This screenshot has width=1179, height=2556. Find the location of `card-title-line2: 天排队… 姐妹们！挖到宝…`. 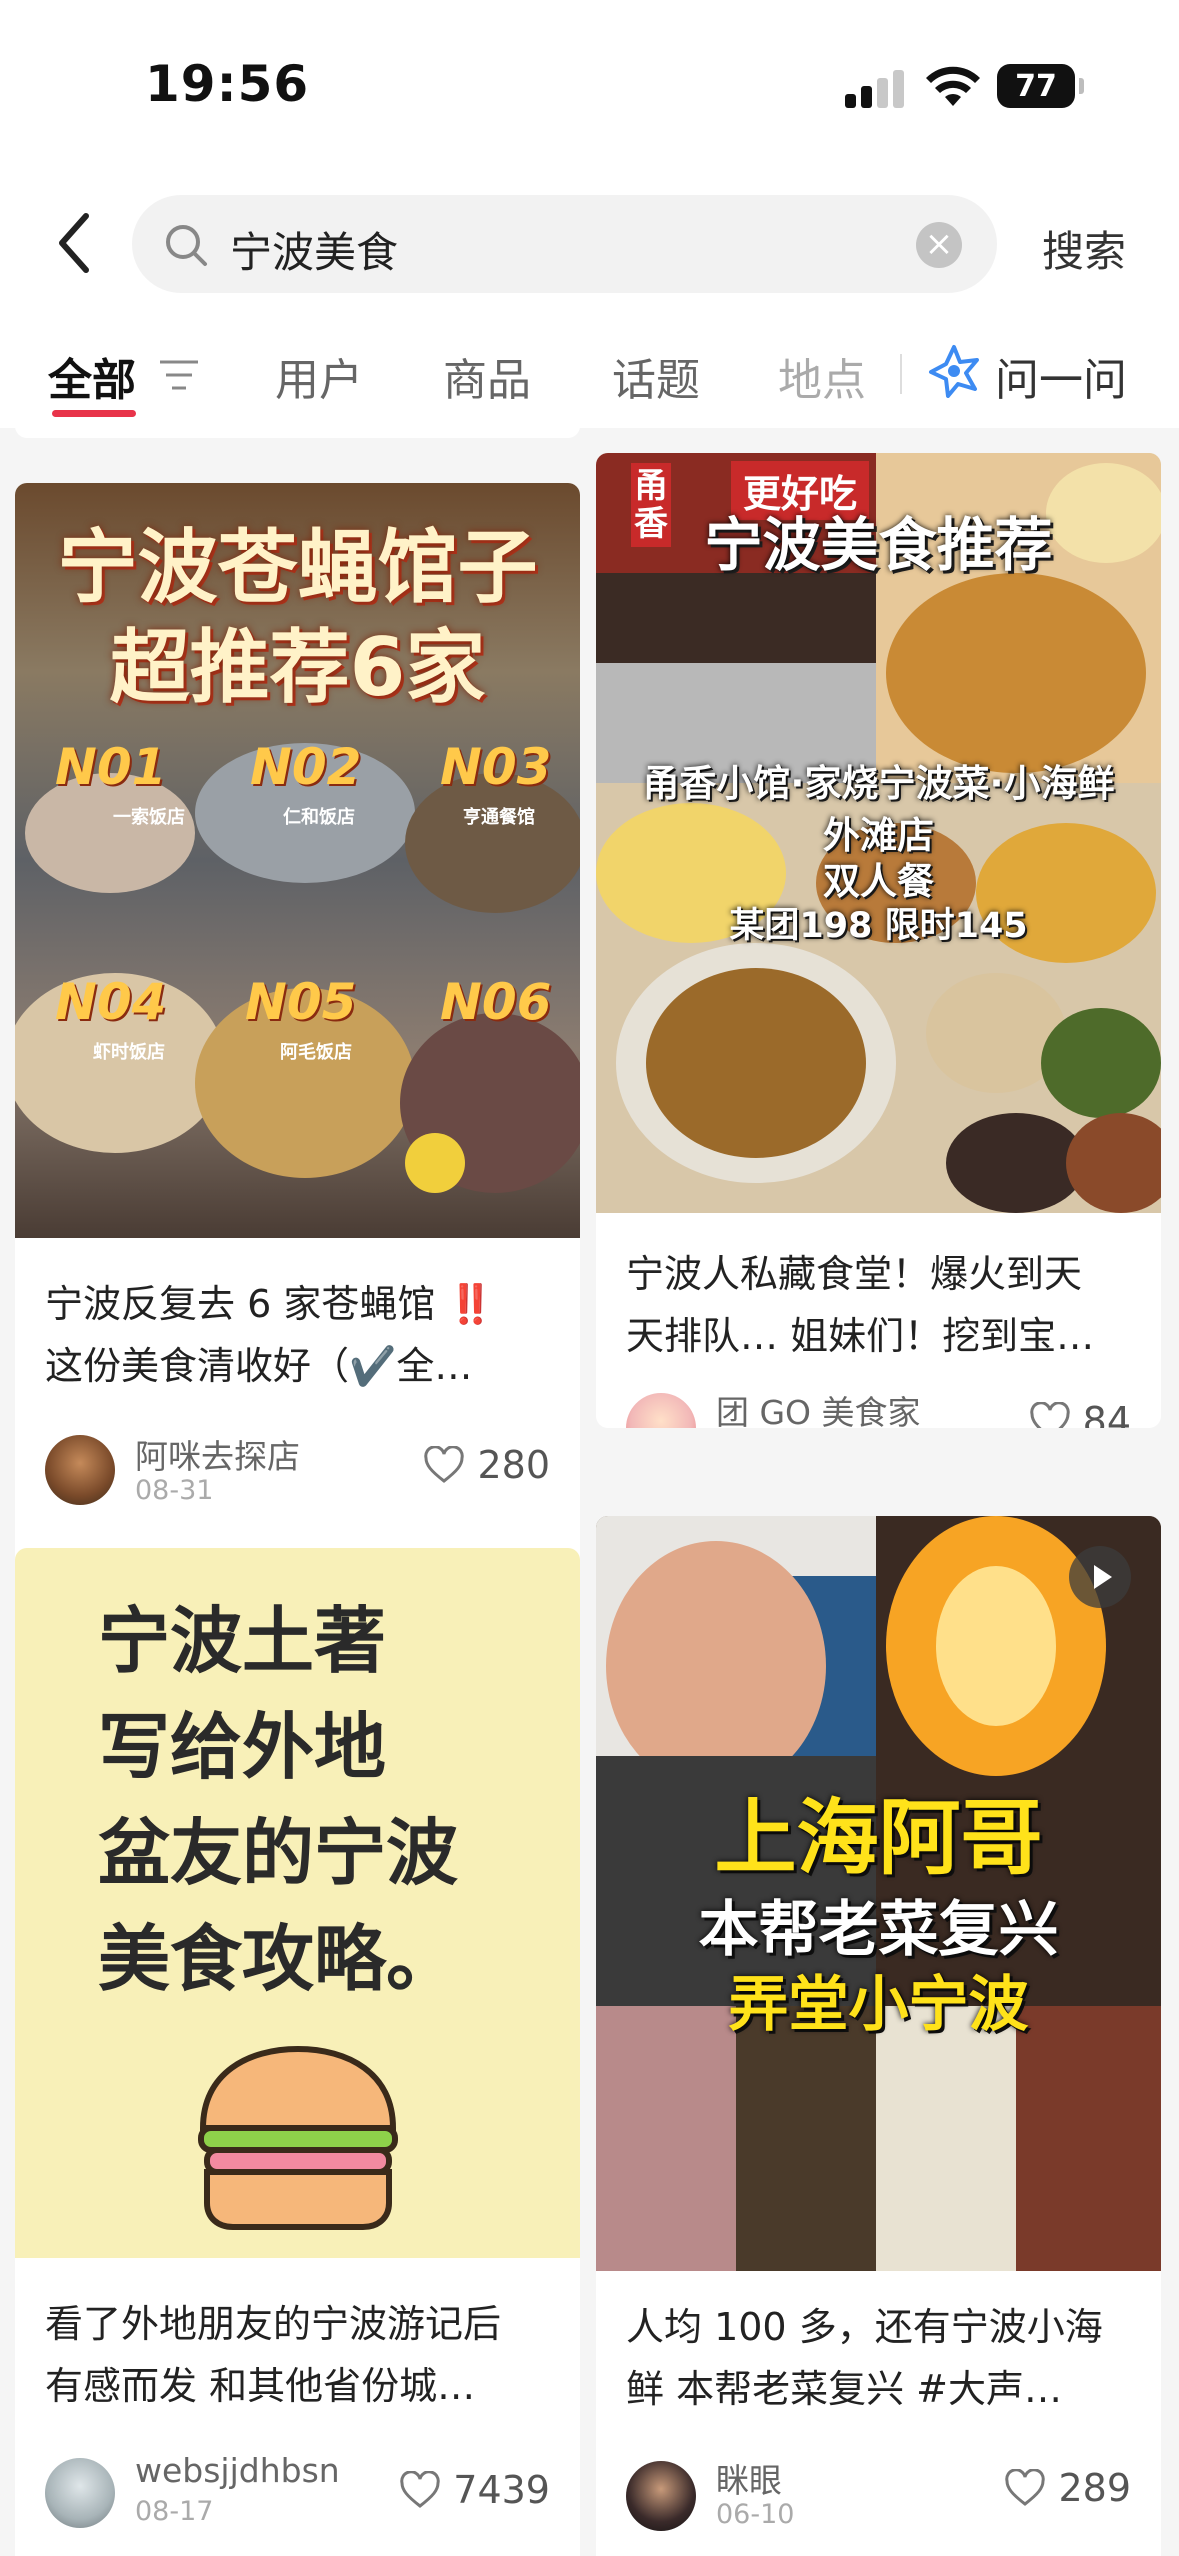

card-title-line2: 天排队… 姐妹们！挖到宝… is located at coordinates (860, 1336).